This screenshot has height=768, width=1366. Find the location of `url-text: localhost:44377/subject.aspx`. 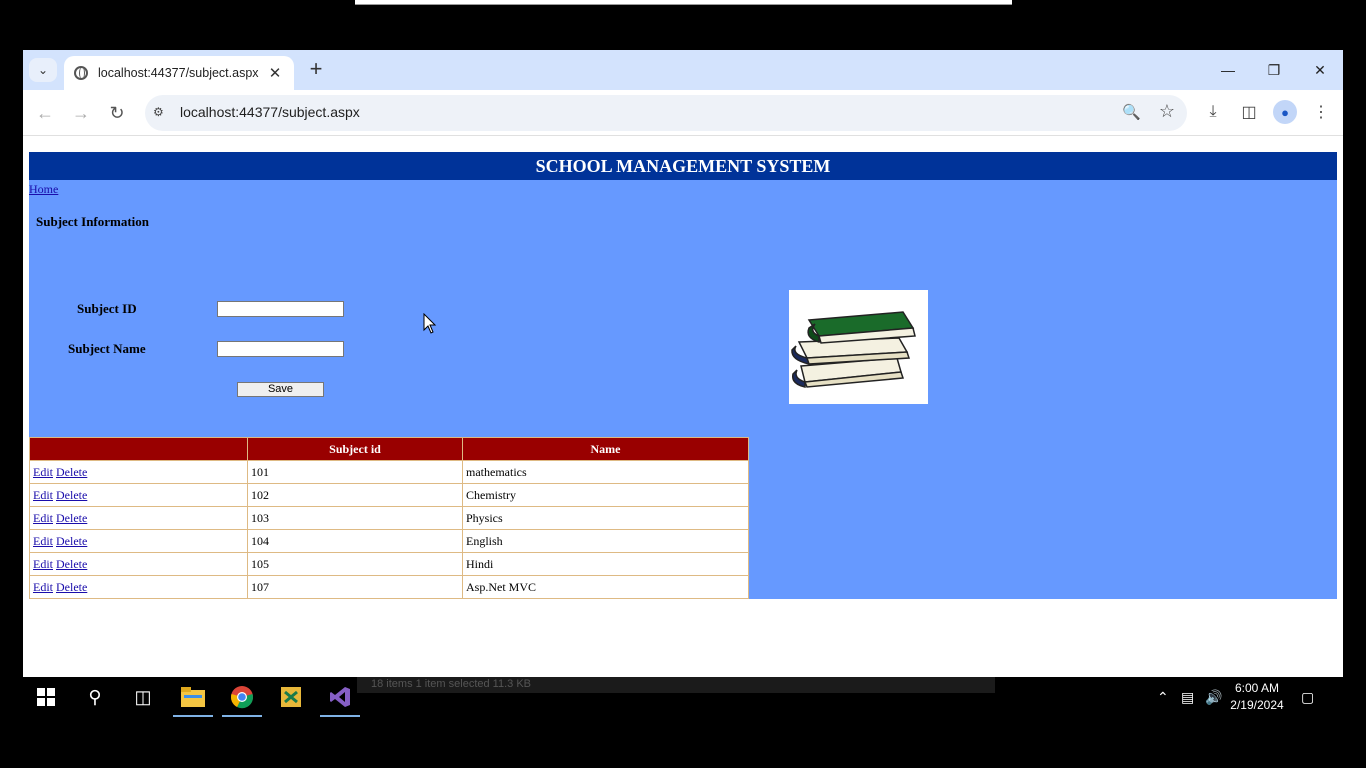

url-text: localhost:44377/subject.aspx is located at coordinates (270, 112).